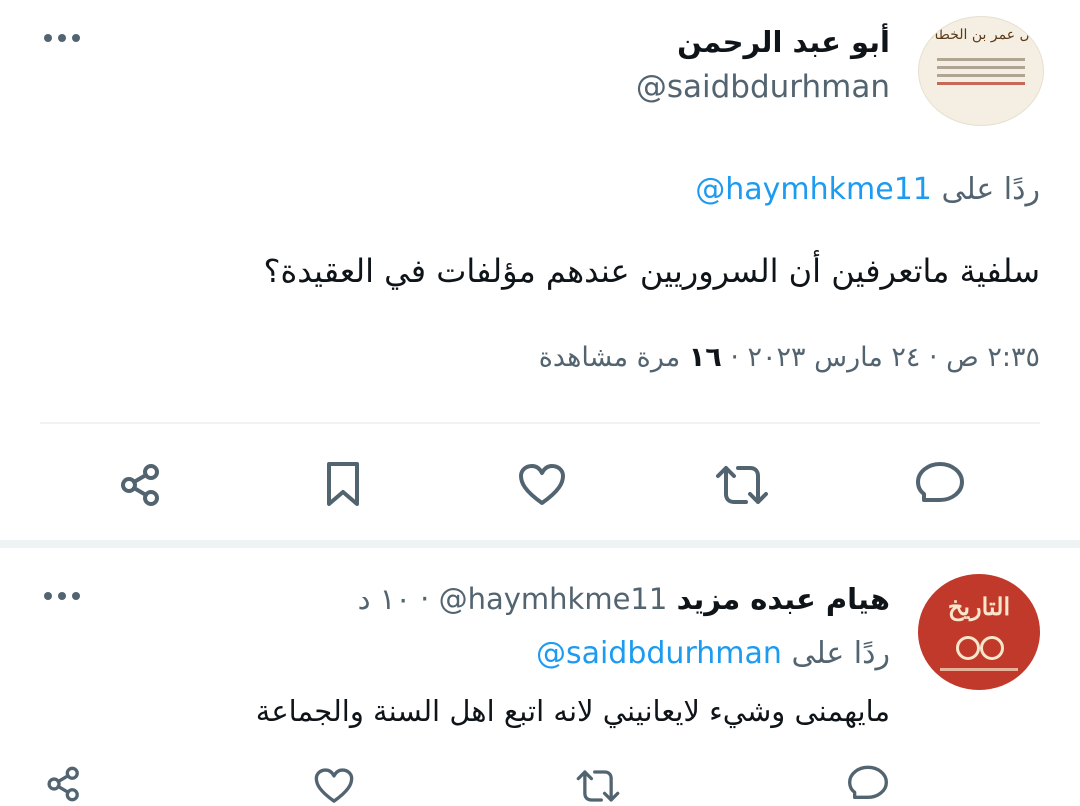 The width and height of the screenshot is (1080, 806). I want to click on avatar-title: التاريخ, so click(979, 606).